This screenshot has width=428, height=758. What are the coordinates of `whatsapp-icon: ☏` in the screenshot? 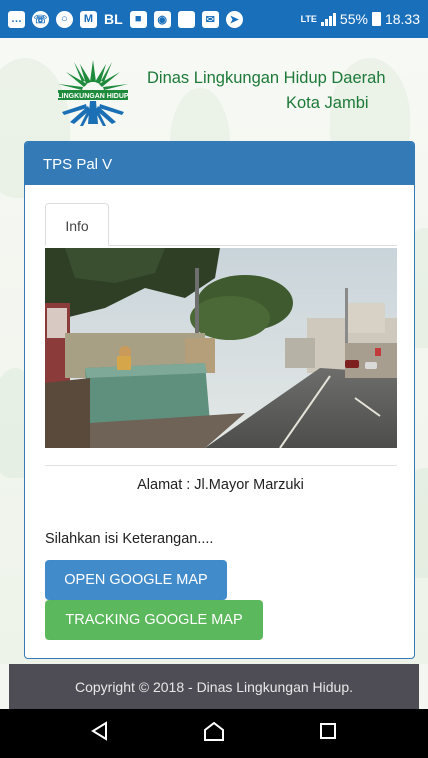 It's located at (40, 19).